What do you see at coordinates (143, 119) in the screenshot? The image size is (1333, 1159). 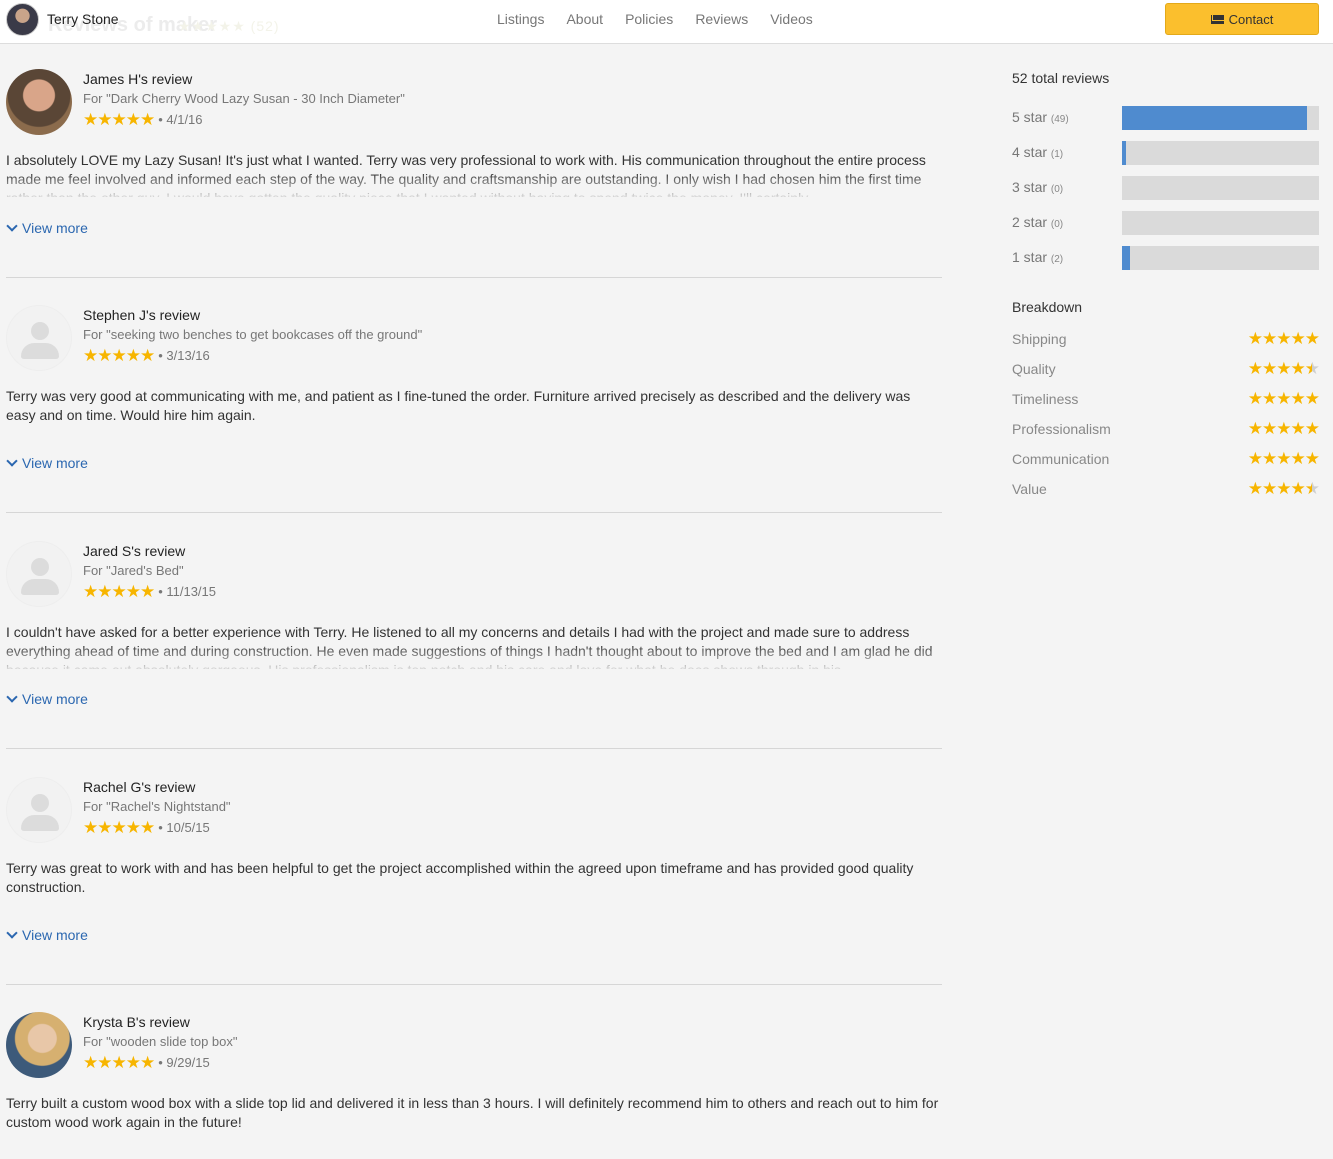 I see `review-meta: ★★★★★ • 4/1/16` at bounding box center [143, 119].